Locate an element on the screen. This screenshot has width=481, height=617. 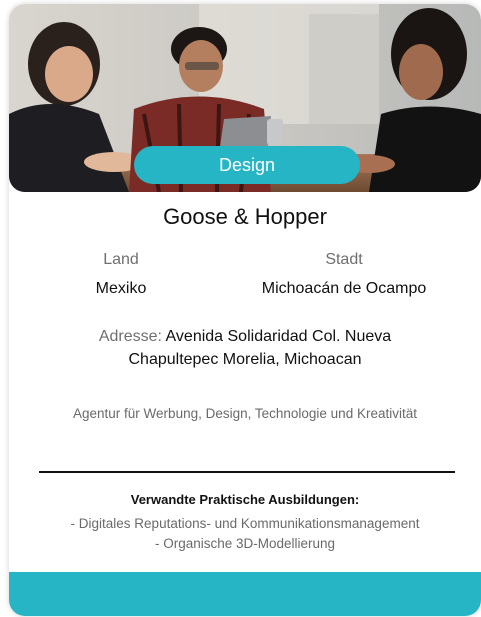
footer-bar is located at coordinates (245, 594).